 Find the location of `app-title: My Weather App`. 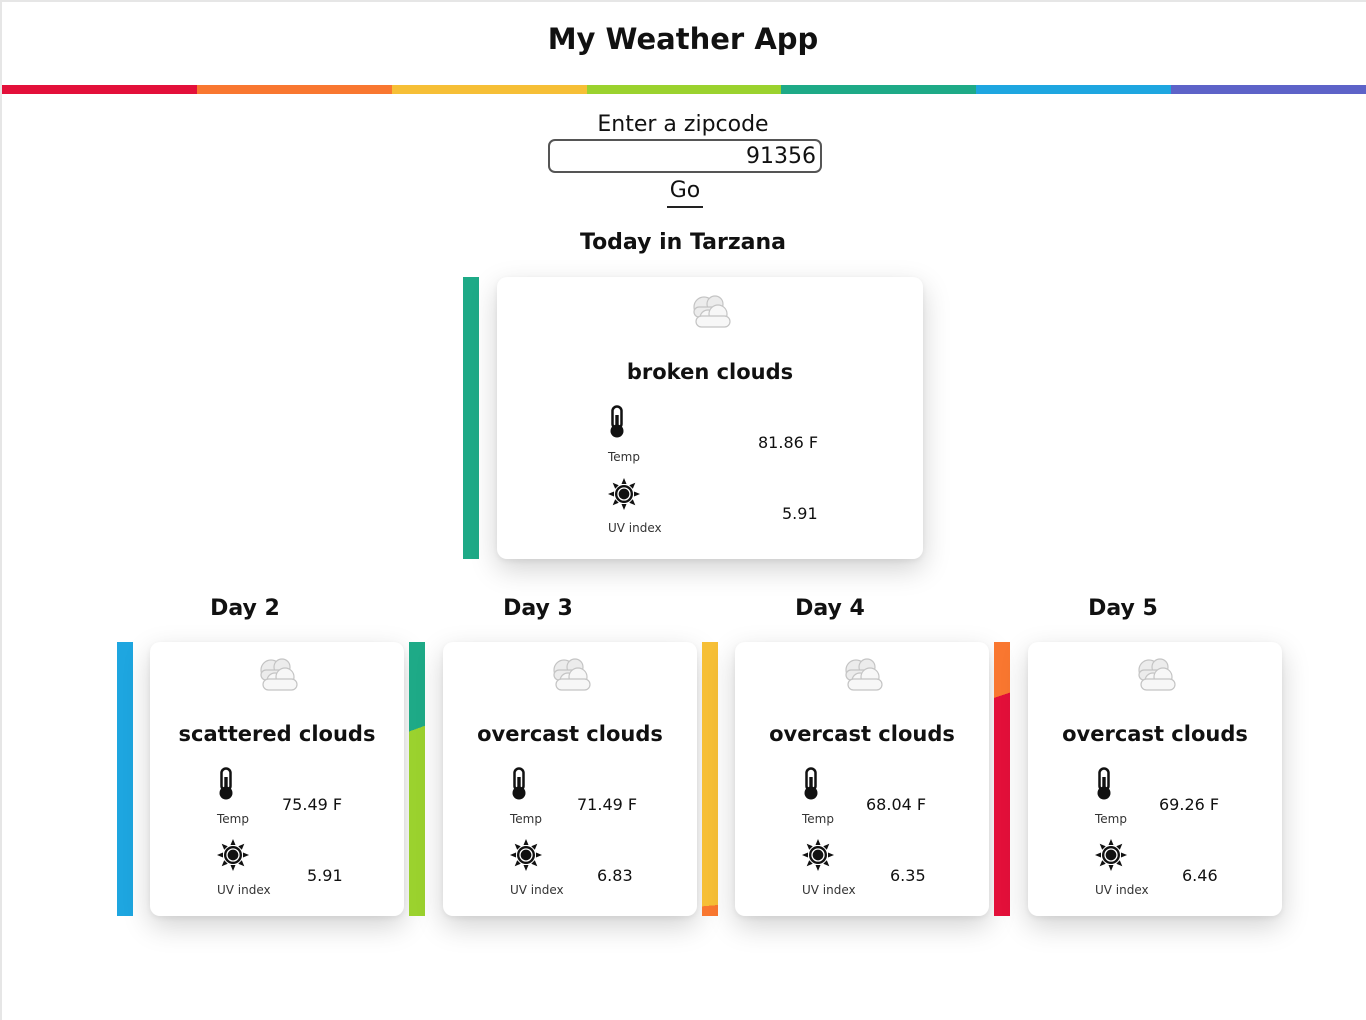

app-title: My Weather App is located at coordinates (683, 39).